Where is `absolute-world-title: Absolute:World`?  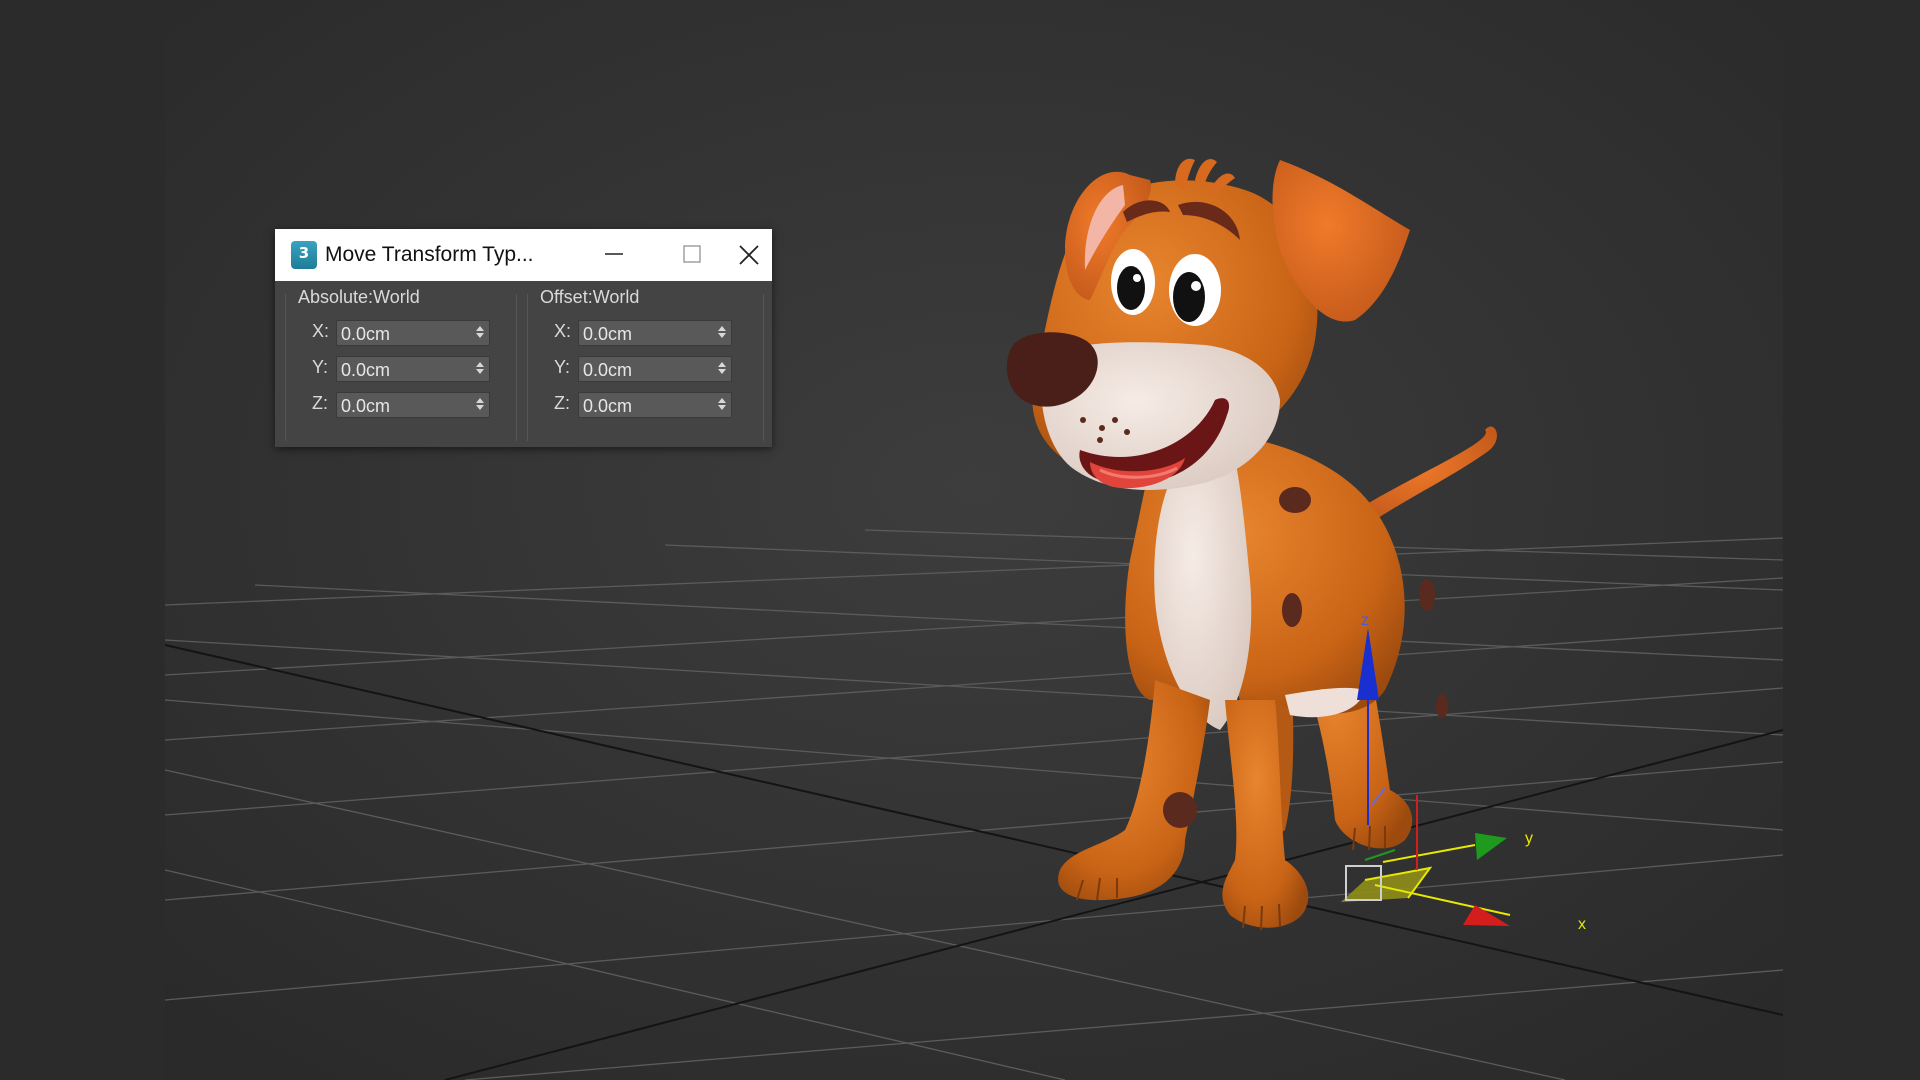 absolute-world-title: Absolute:World is located at coordinates (359, 297).